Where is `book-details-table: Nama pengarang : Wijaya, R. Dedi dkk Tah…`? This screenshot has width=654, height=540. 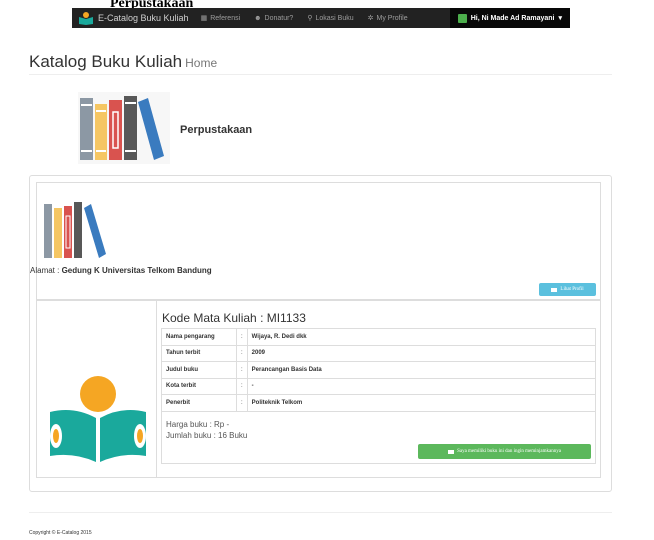
book-details-table: Nama pengarang : Wijaya, R. Dedi dkk Tah… is located at coordinates (379, 370).